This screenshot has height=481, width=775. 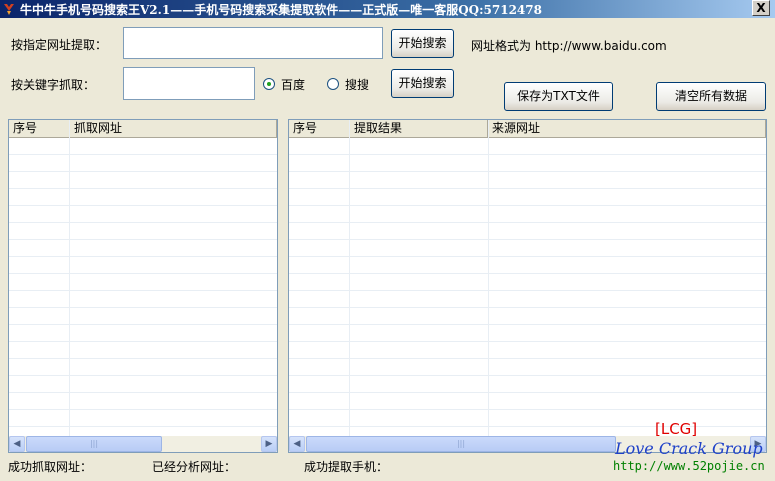 I want to click on clear-all-button: 清空所有数据, so click(x=711, y=96).